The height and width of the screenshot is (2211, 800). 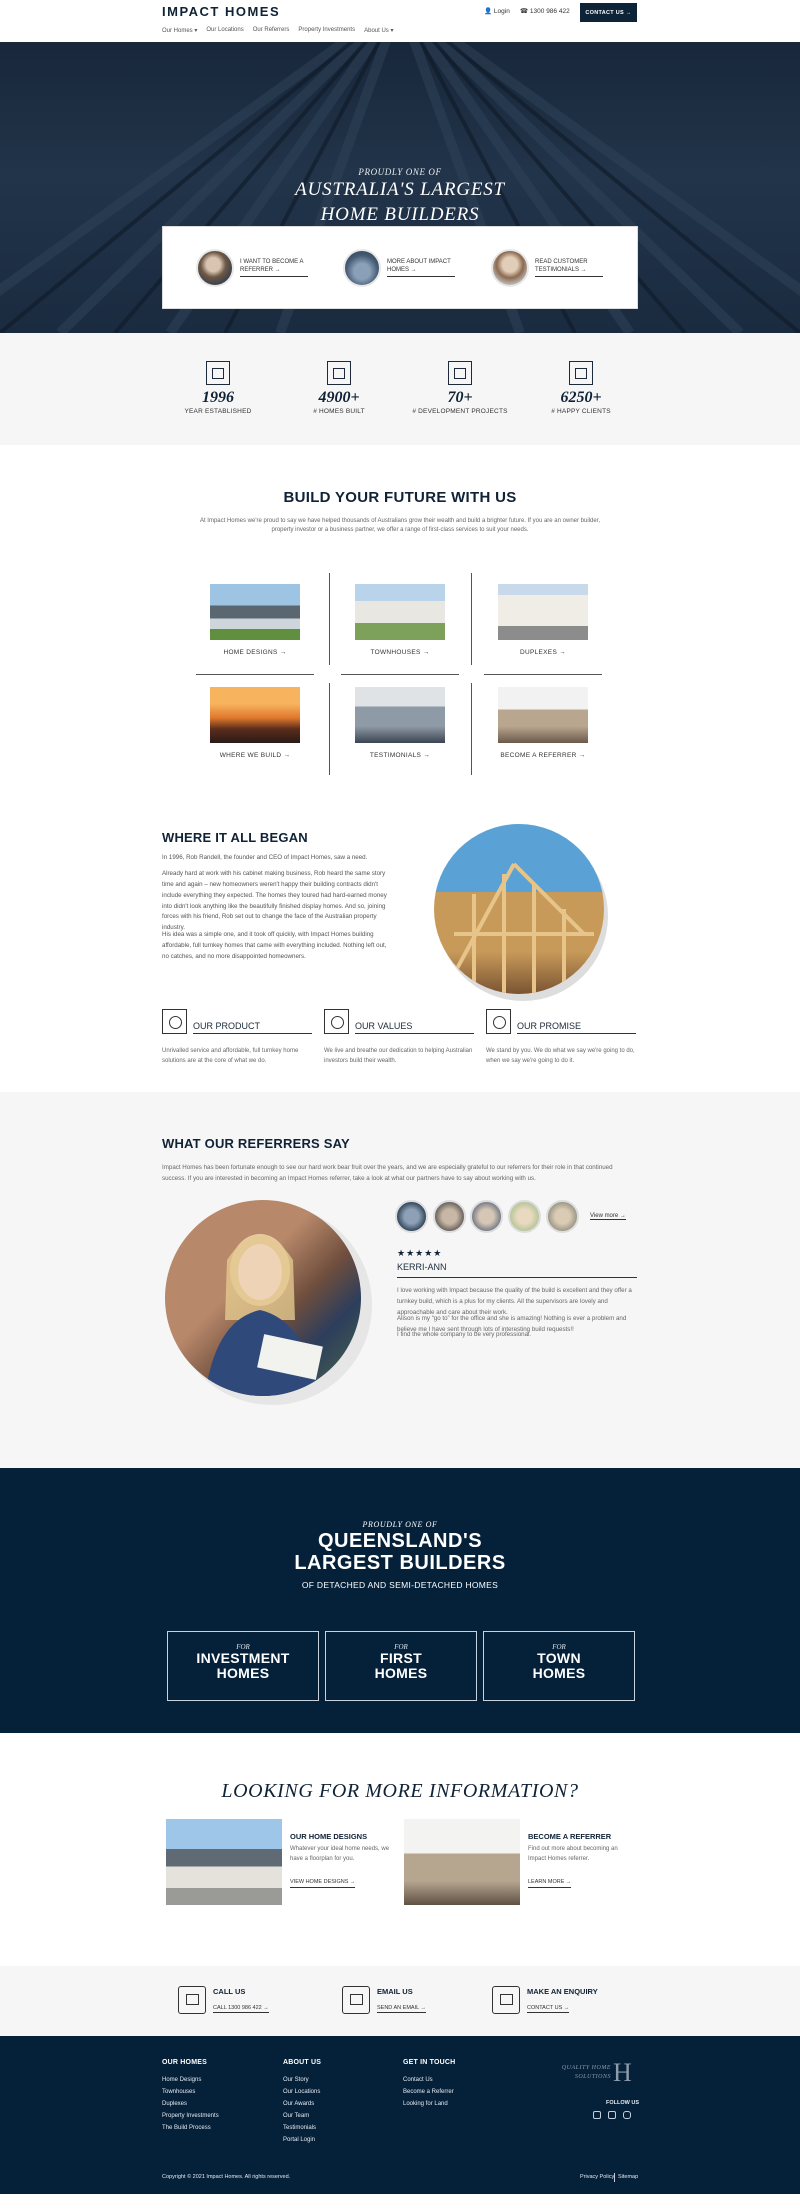 What do you see at coordinates (628, 2177) in the screenshot?
I see `sitemap-link: Sitemap` at bounding box center [628, 2177].